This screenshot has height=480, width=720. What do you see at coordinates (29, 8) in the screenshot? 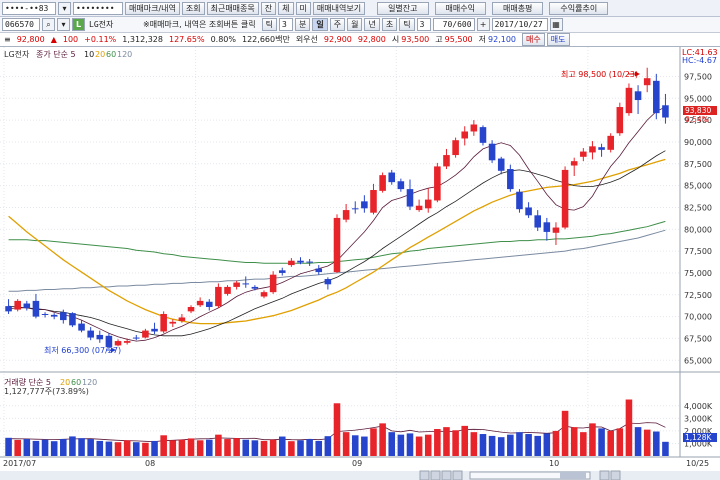
I see `account-number-field: ••••-••83` at bounding box center [29, 8].